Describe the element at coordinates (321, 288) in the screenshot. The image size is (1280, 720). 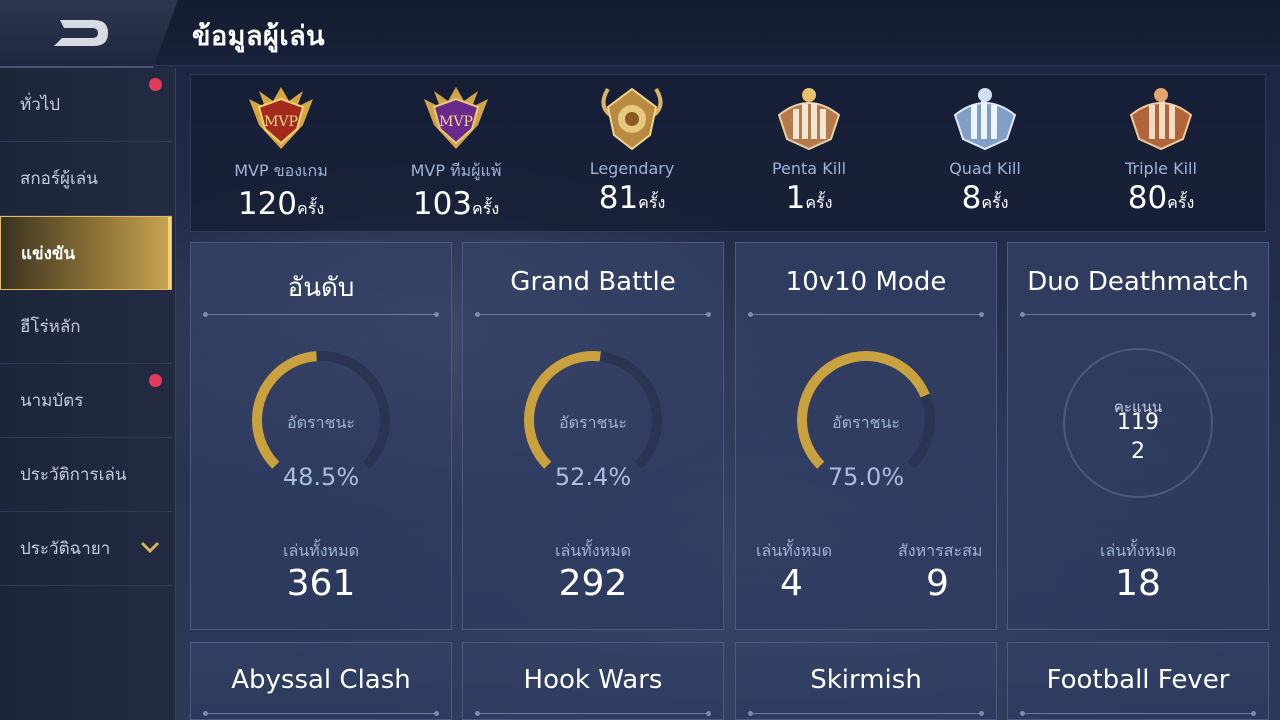
I see `mode-title: อันดับ` at that location.